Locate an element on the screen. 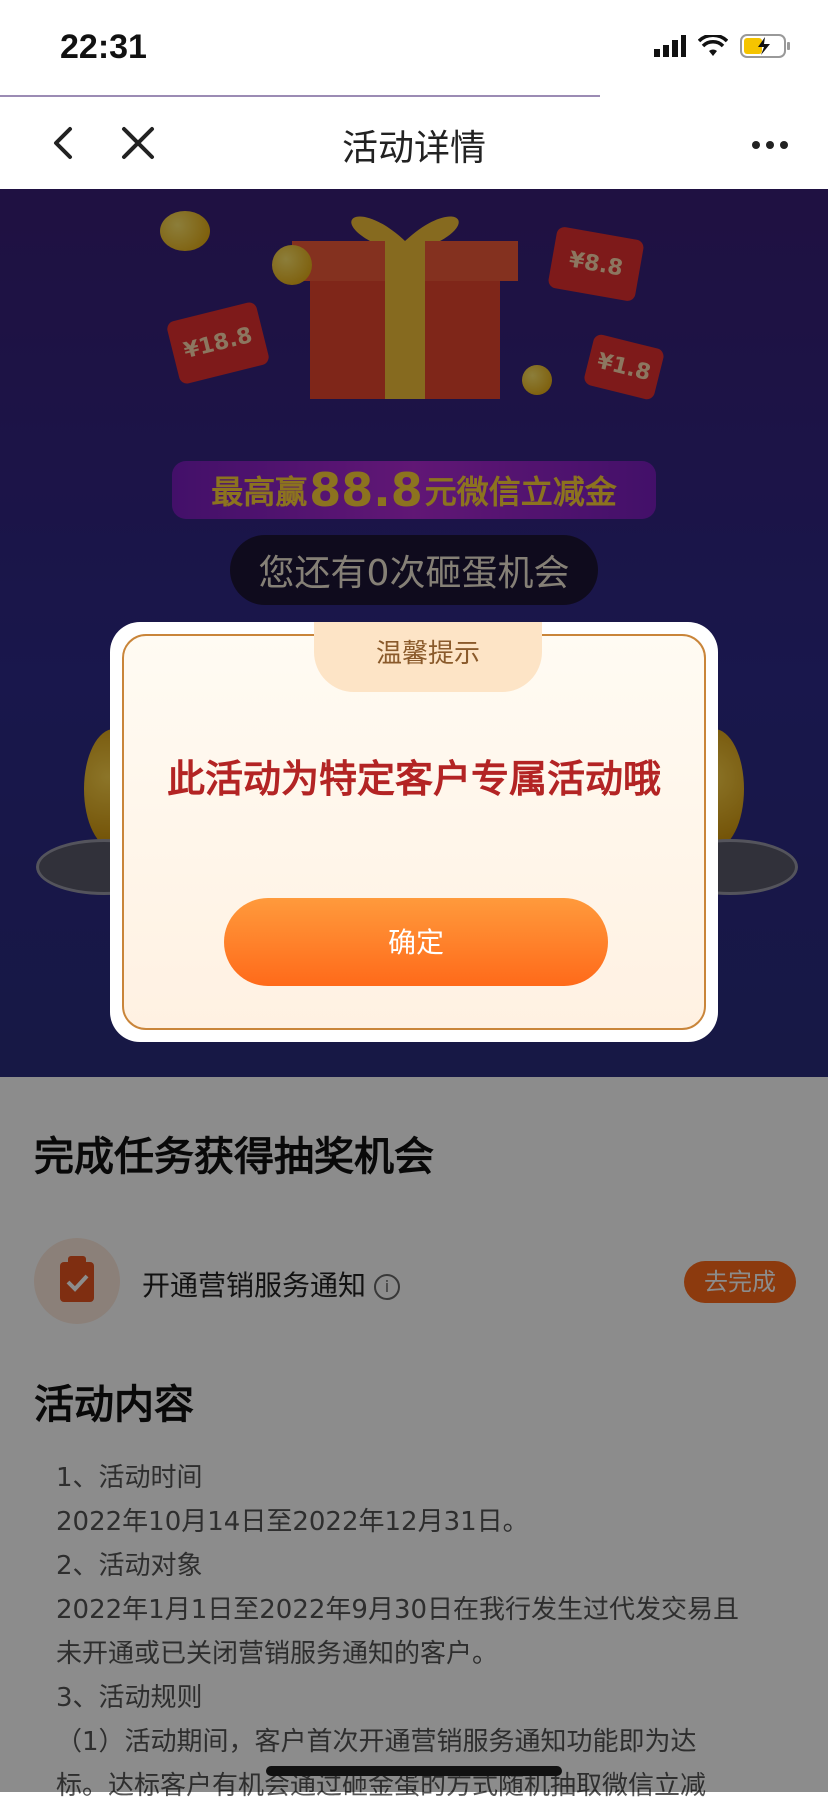 The height and width of the screenshot is (1808, 828). nav-bar: 活动详情 is located at coordinates (414, 143).